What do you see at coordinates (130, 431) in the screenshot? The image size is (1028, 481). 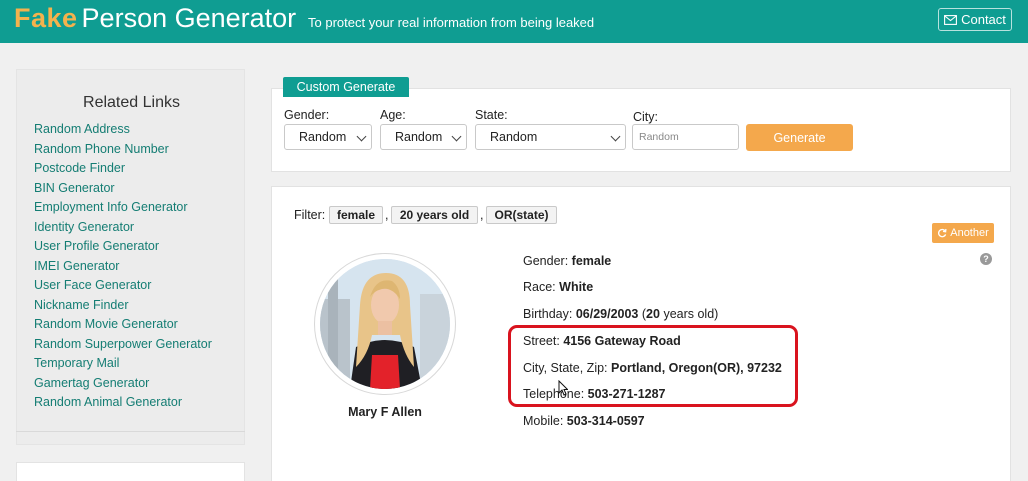 I see `sidebar-divider` at bounding box center [130, 431].